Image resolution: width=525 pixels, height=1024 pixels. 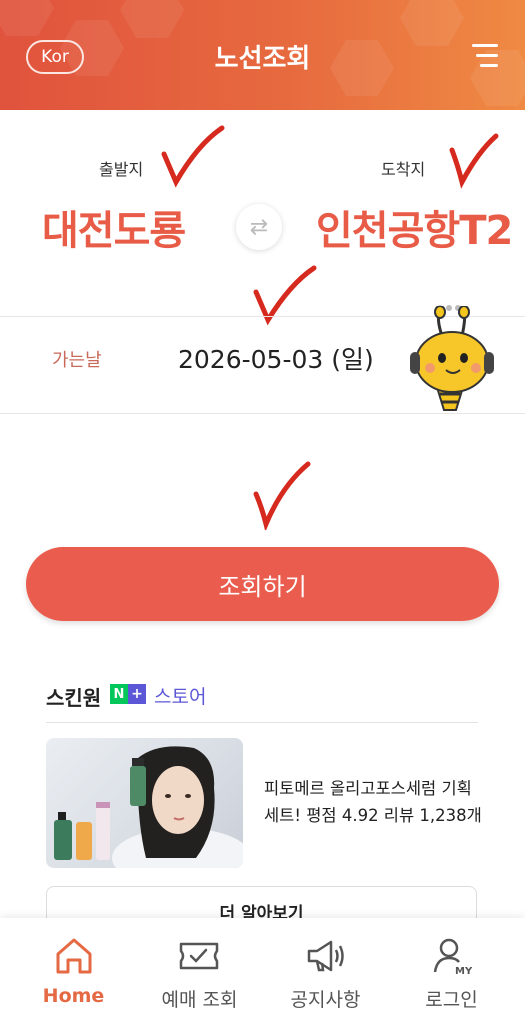 What do you see at coordinates (262, 722) in the screenshot?
I see `ad-divider` at bounding box center [262, 722].